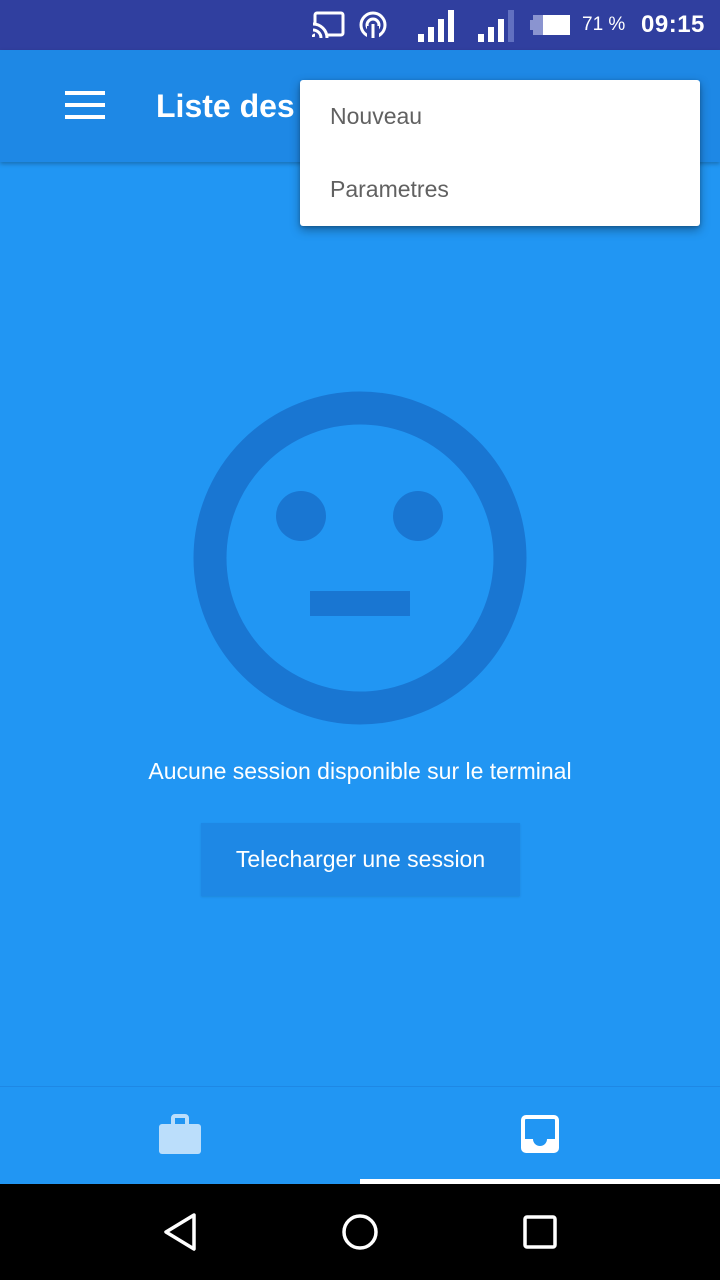  I want to click on tab-briefcase, so click(180, 1136).